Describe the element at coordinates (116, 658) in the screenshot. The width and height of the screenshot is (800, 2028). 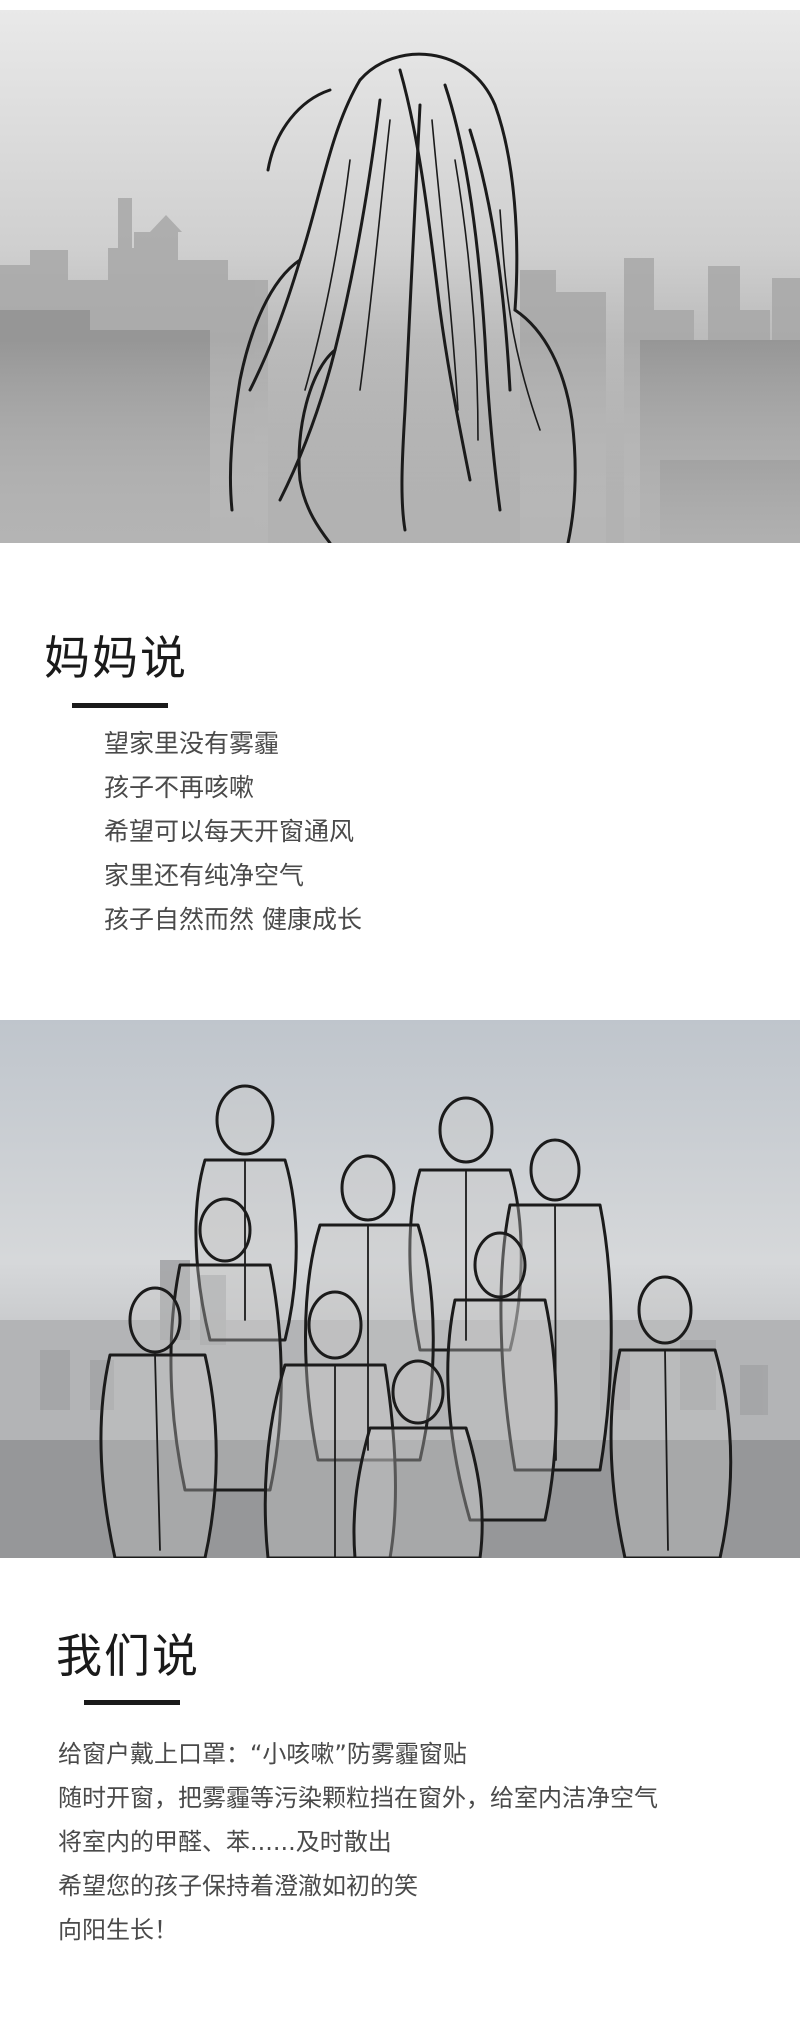
I see `section-title-mom: 妈妈说` at that location.